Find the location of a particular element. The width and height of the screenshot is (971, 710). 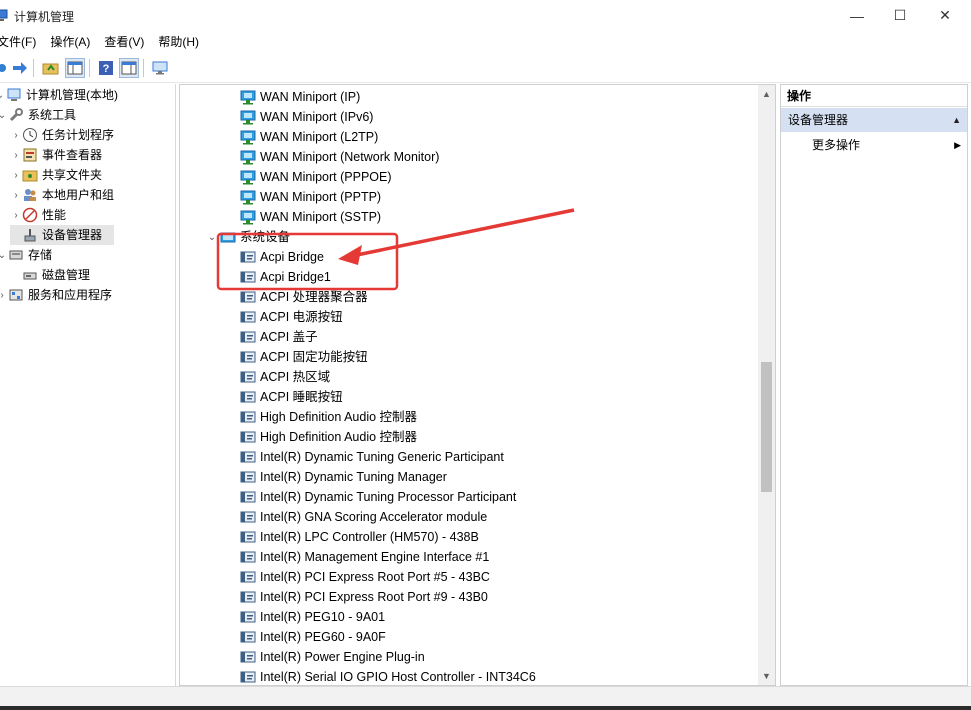

tree-item-event-viewer: › 事件查看器 is located at coordinates (56, 155).